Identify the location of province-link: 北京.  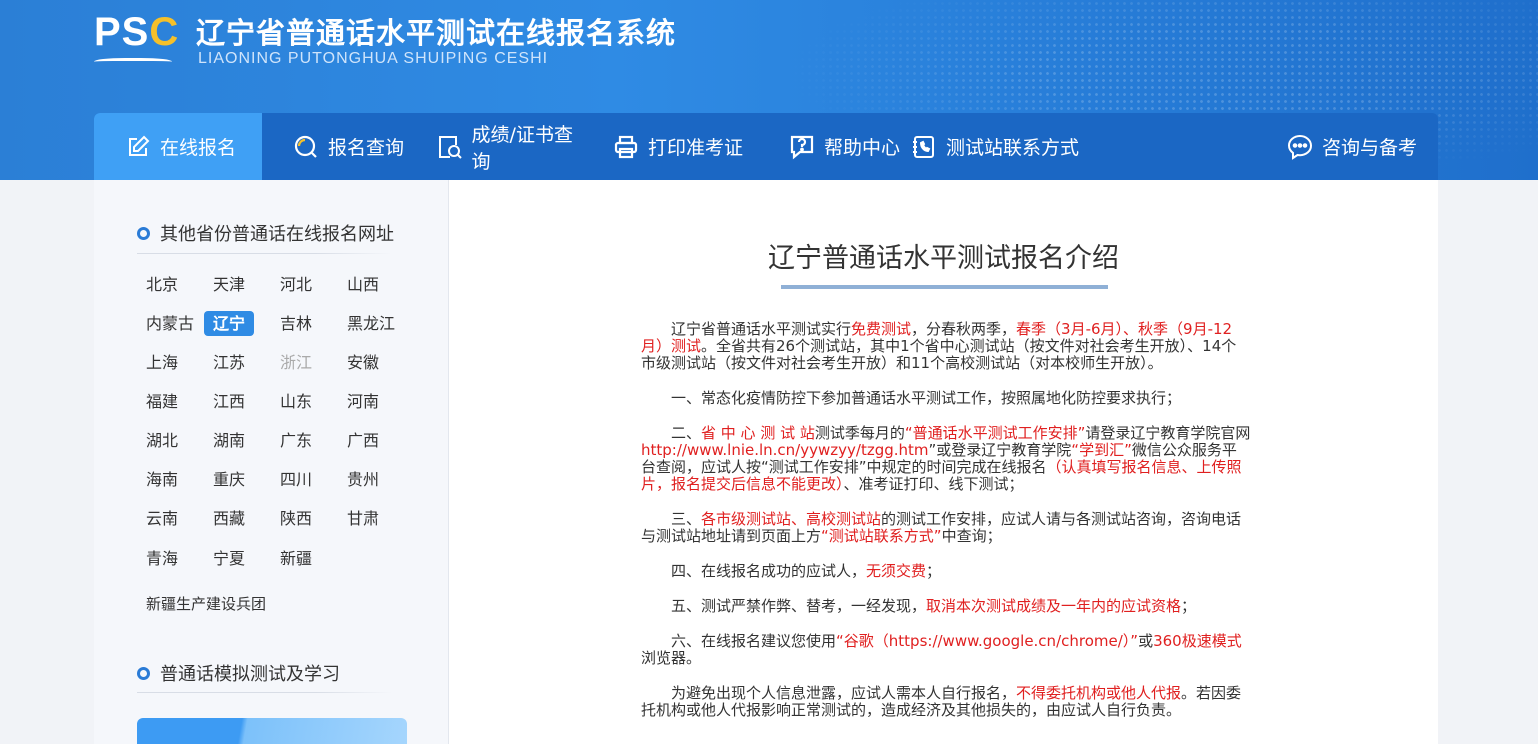
(162, 284).